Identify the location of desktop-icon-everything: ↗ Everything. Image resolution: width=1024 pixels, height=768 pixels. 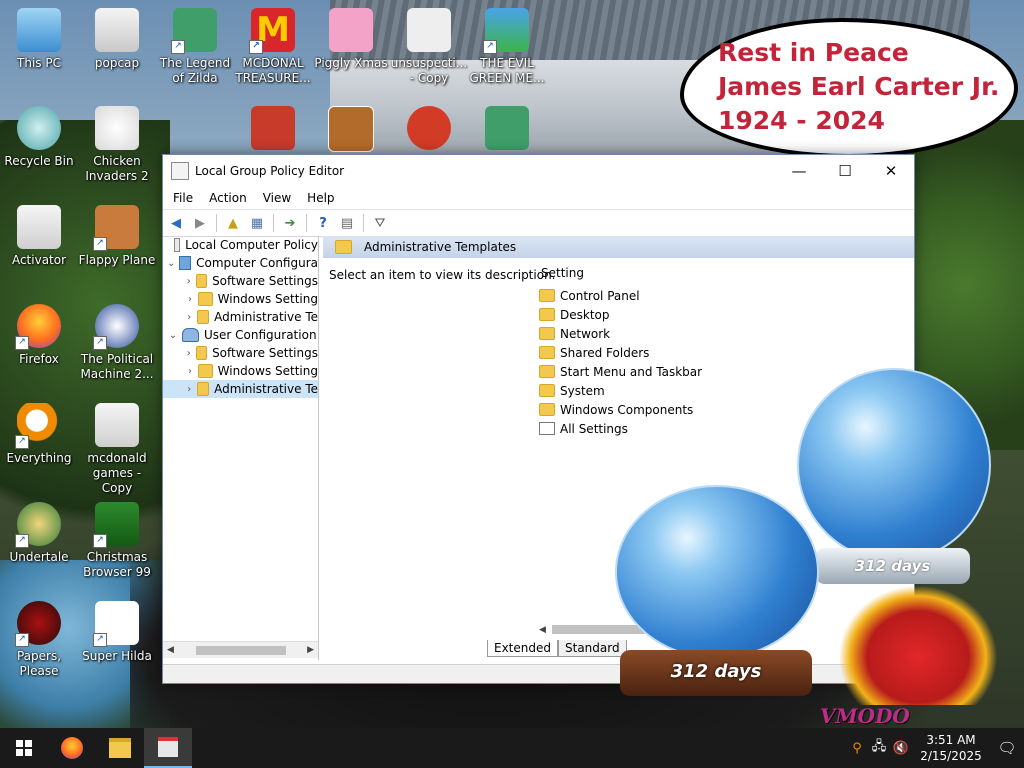
(39, 434).